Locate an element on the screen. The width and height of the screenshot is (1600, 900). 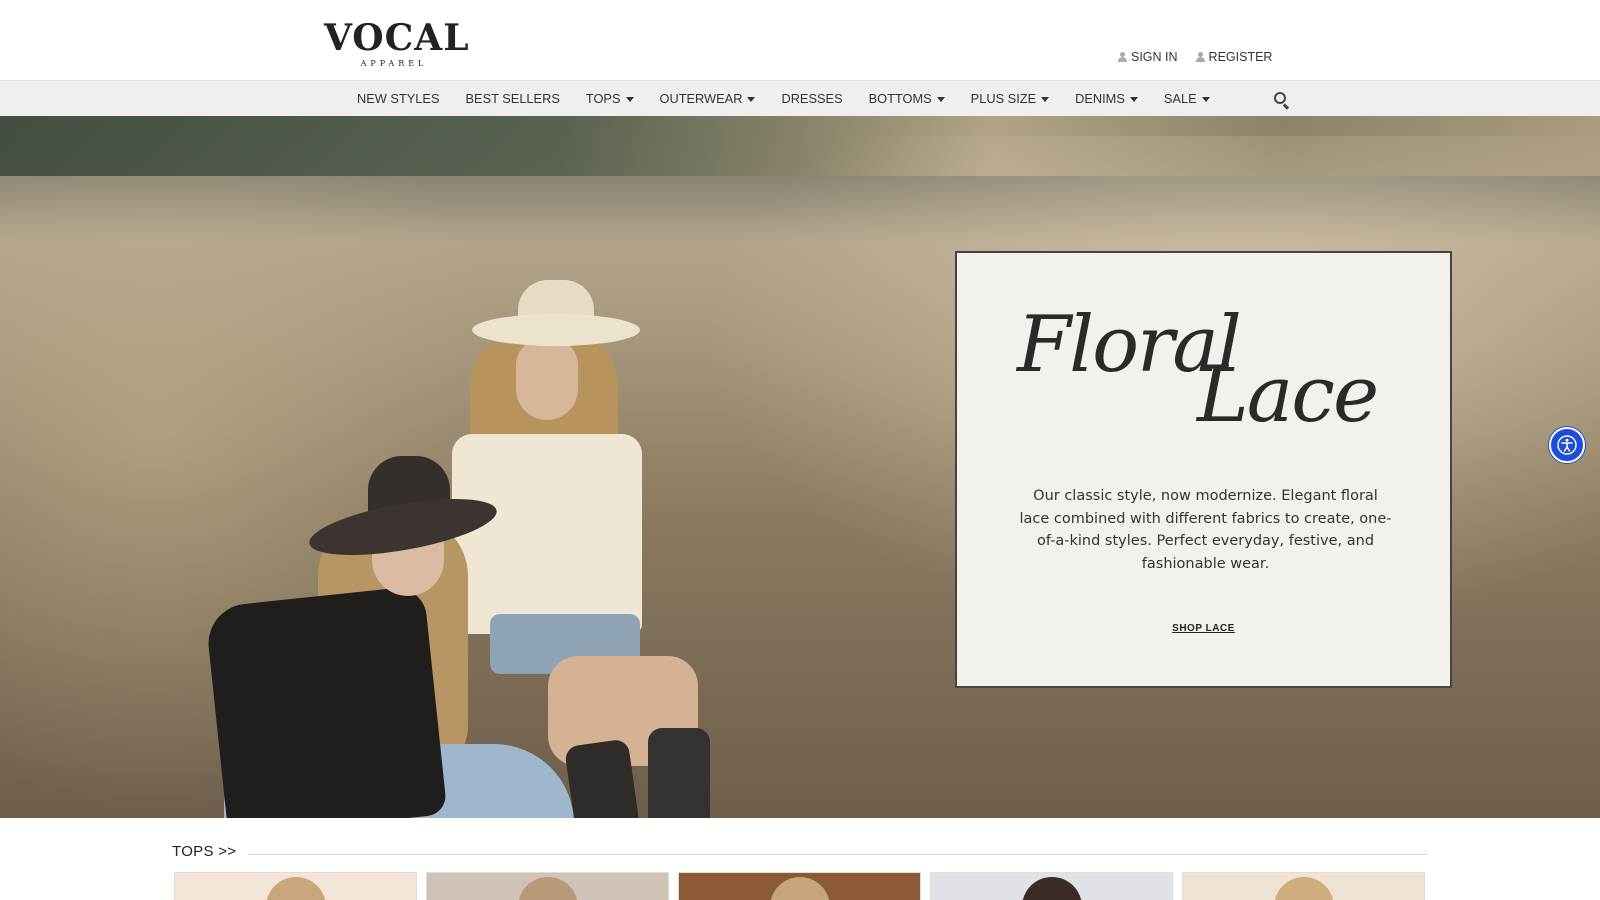
nav-item-label: SALE is located at coordinates (1180, 98).